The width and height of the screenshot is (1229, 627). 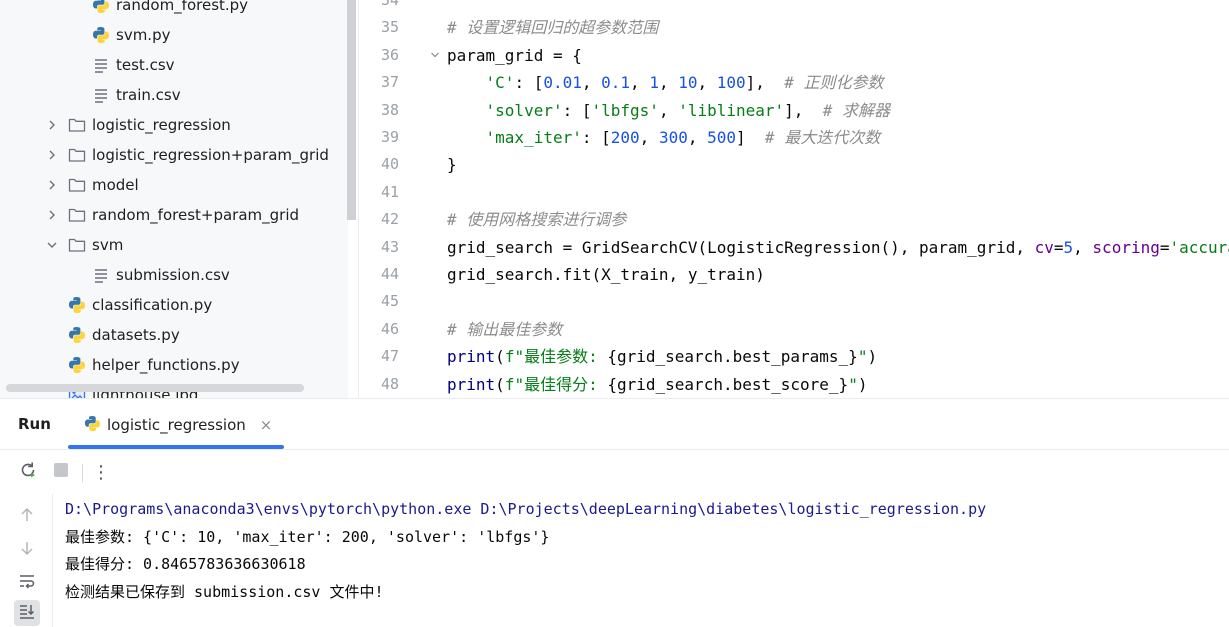 What do you see at coordinates (1068, 247) in the screenshot?
I see `code-token: 5` at bounding box center [1068, 247].